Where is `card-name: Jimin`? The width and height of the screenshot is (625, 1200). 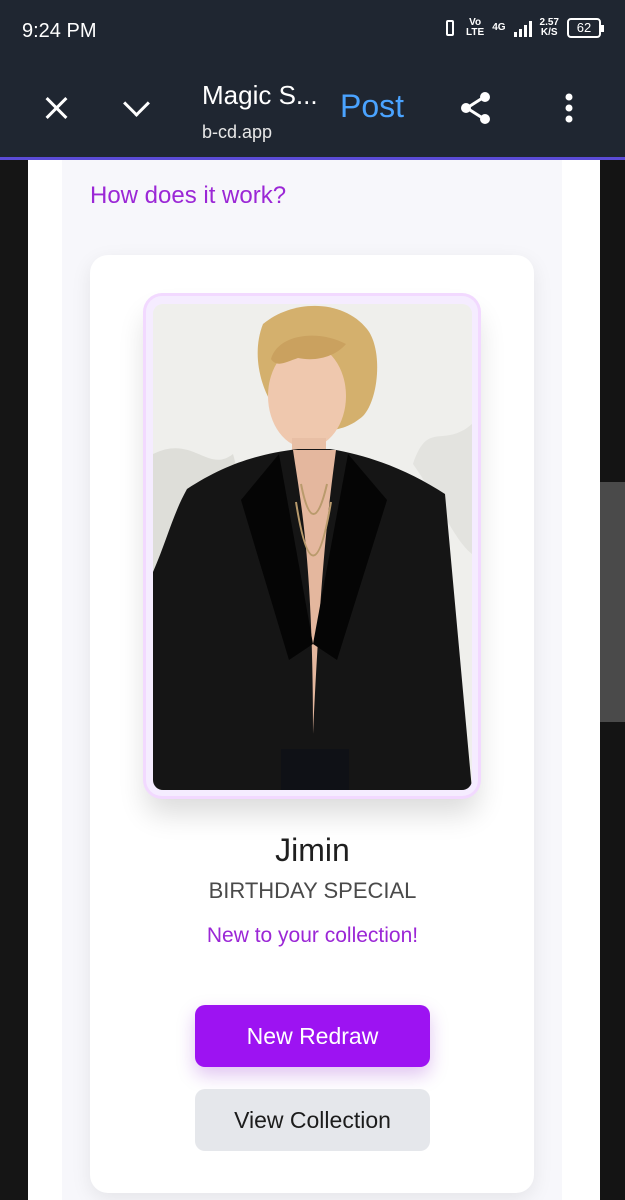 card-name: Jimin is located at coordinates (312, 850).